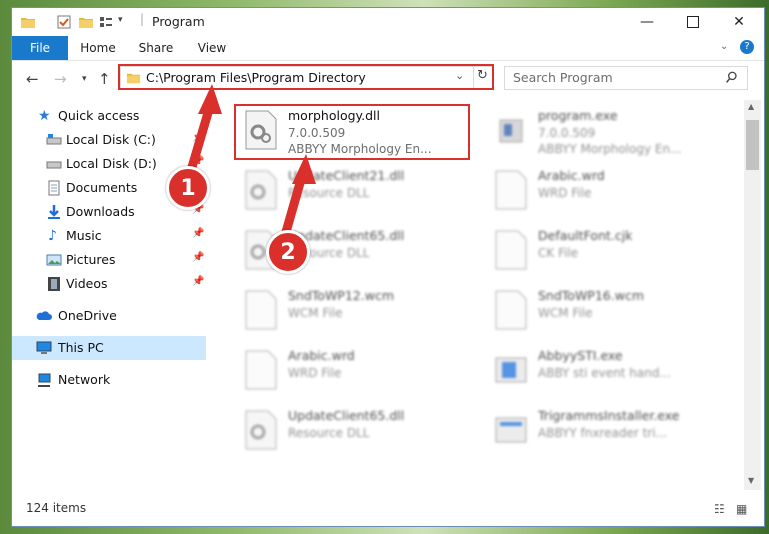  Describe the element at coordinates (40, 48) in the screenshot. I see `tab-file: File` at that location.